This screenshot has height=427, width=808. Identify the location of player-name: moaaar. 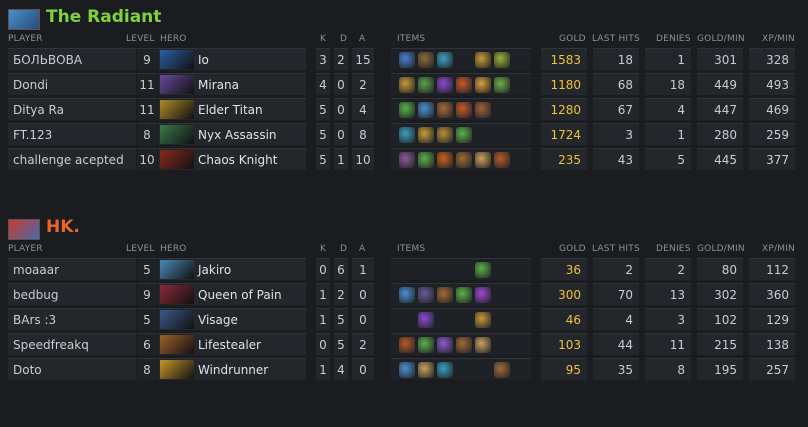
(72, 269).